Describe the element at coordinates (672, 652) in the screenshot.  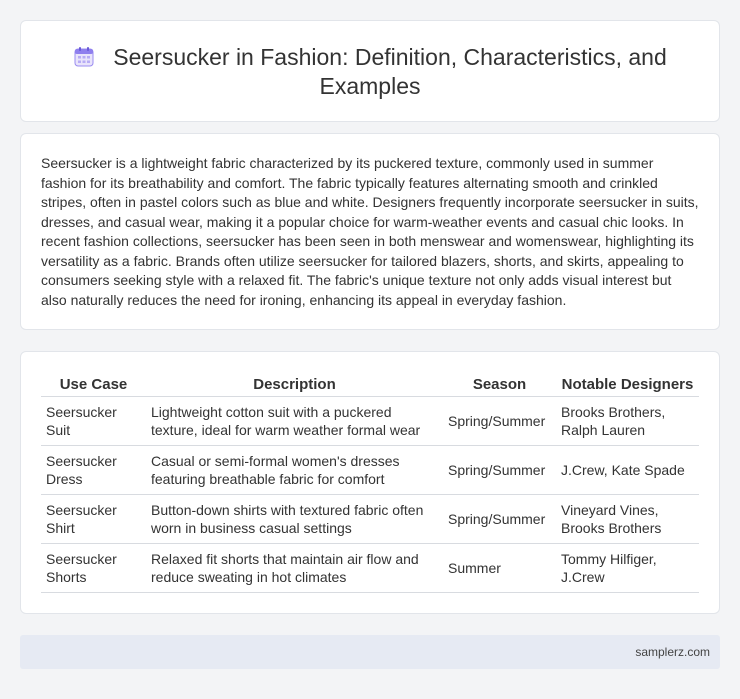
I see `footer-site-link: samplerz.com` at that location.